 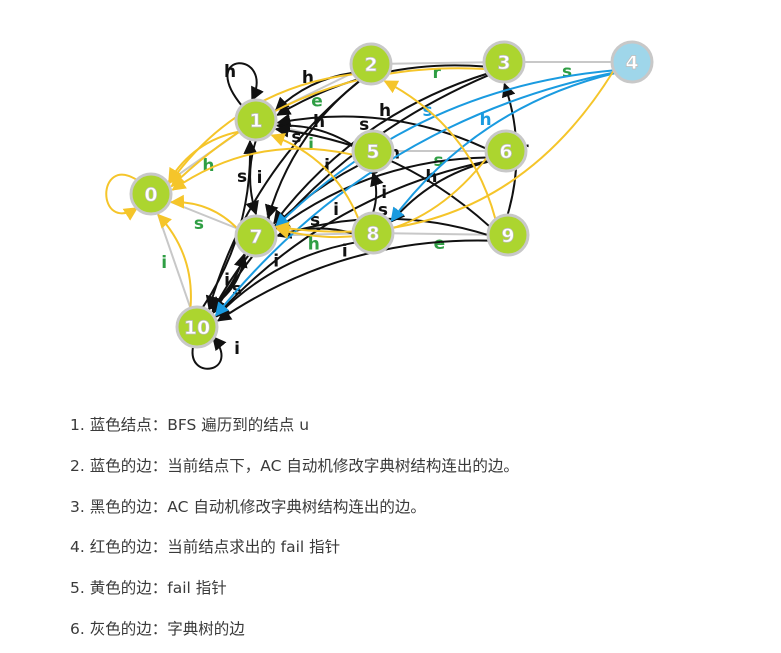 I want to click on legend-item: 1. 蓝色结点：BFS 遍历到的结点 u, so click(x=294, y=428).